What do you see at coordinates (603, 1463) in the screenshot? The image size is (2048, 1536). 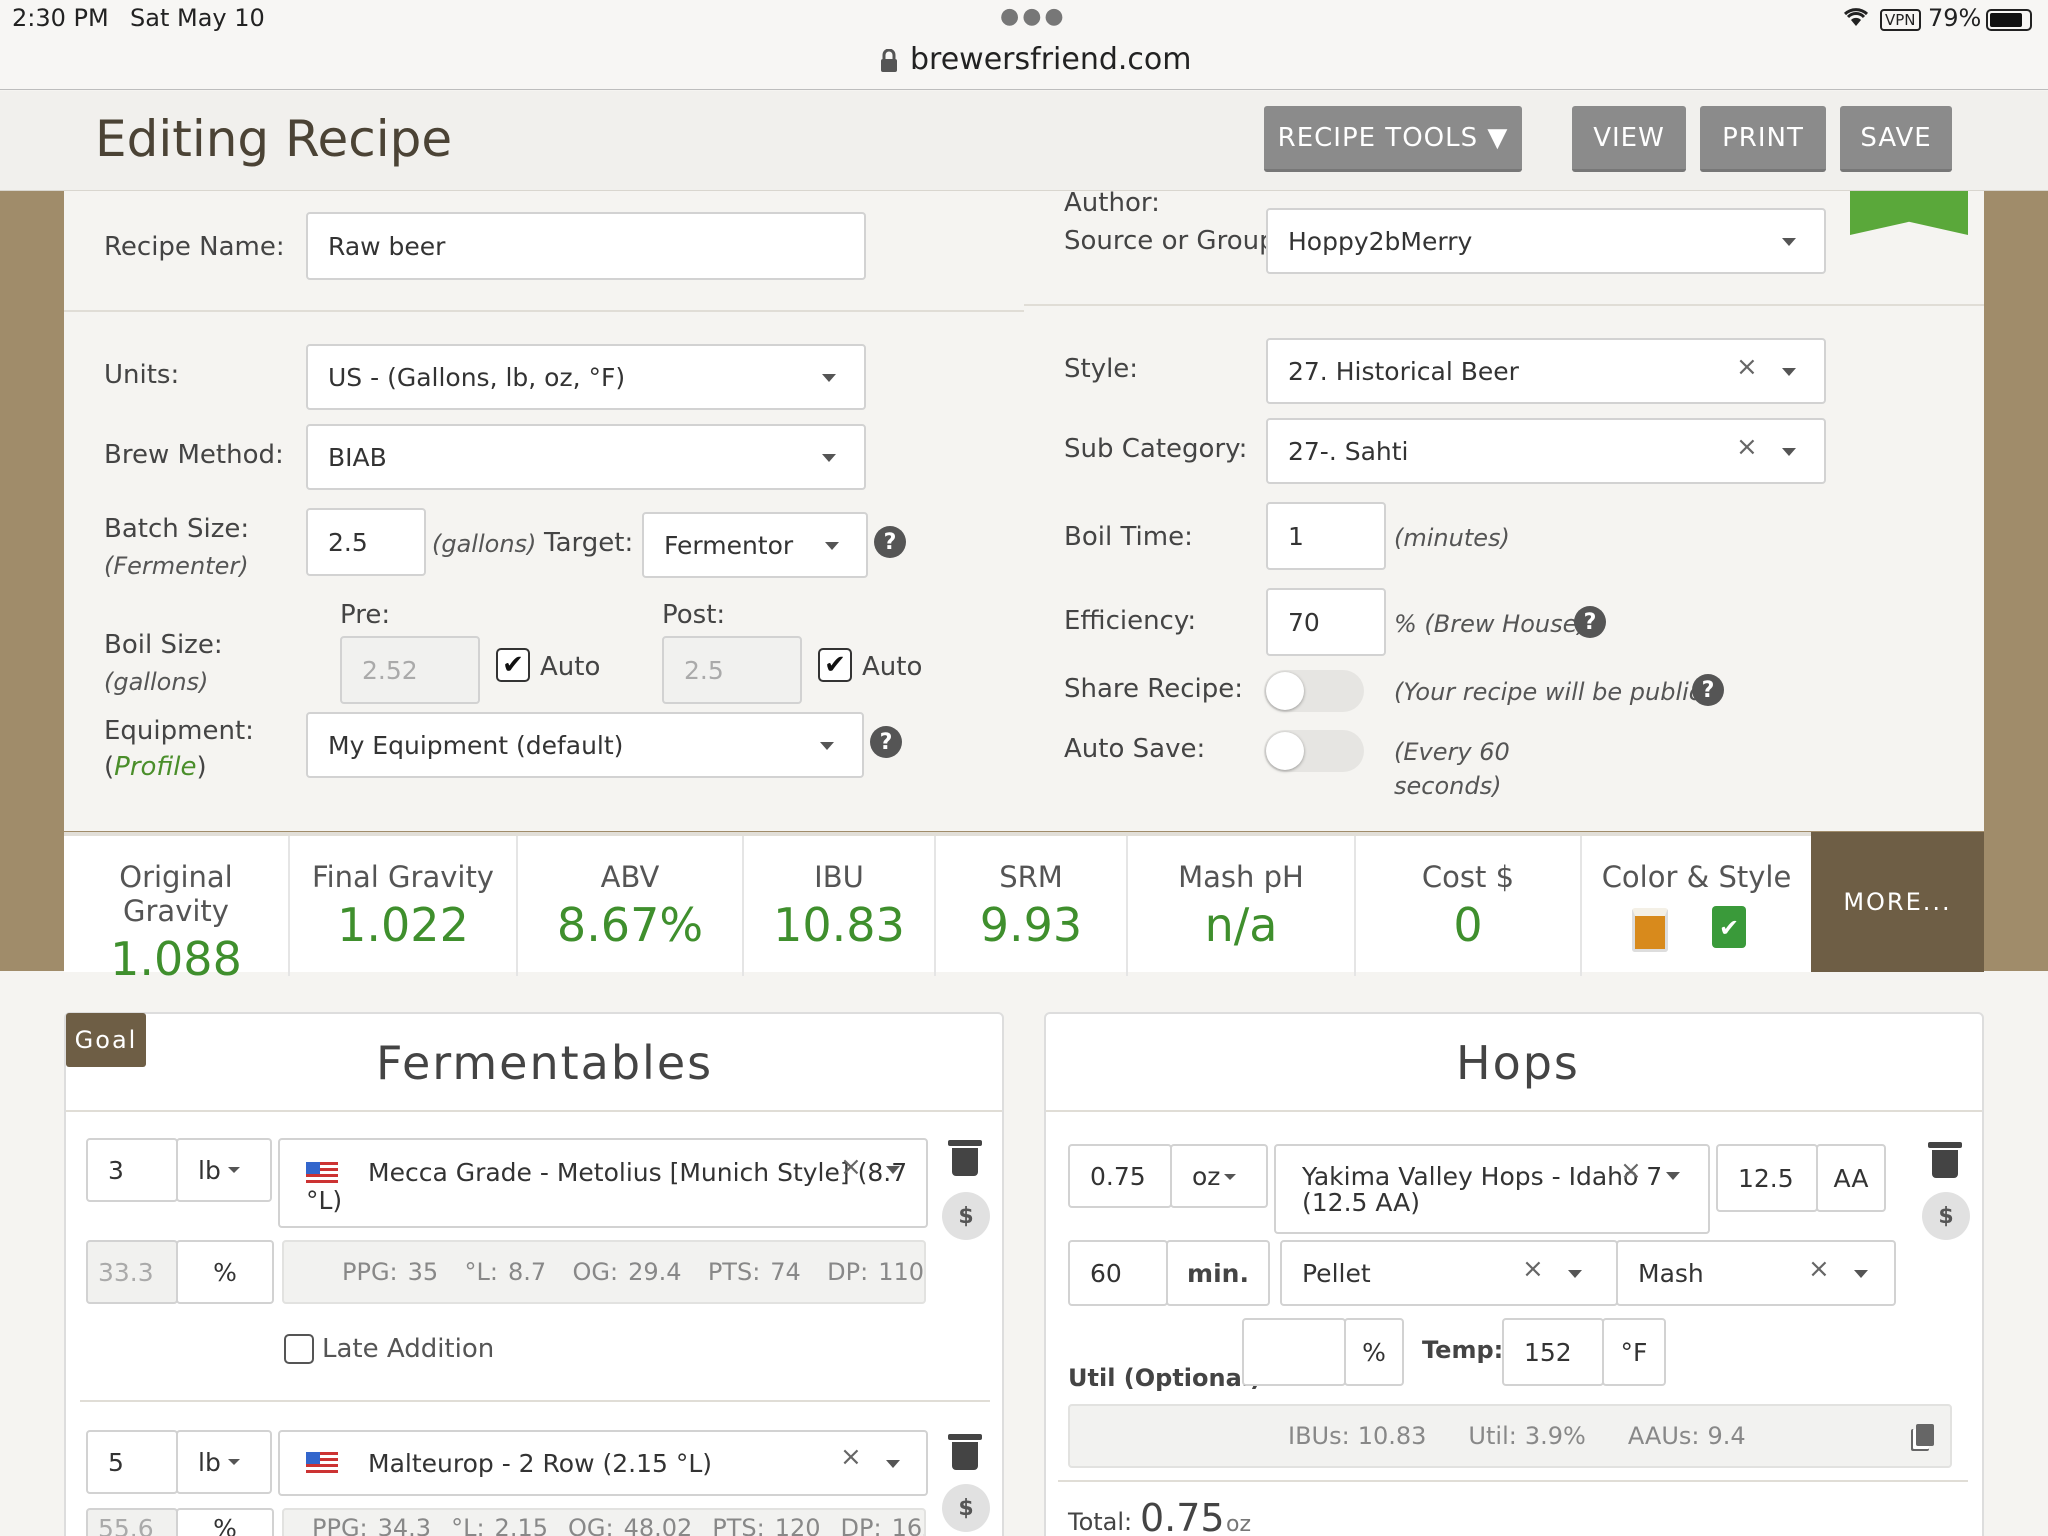 I see `ferm-name-select: Malteurop - 2 Row (2.15 °L)` at bounding box center [603, 1463].